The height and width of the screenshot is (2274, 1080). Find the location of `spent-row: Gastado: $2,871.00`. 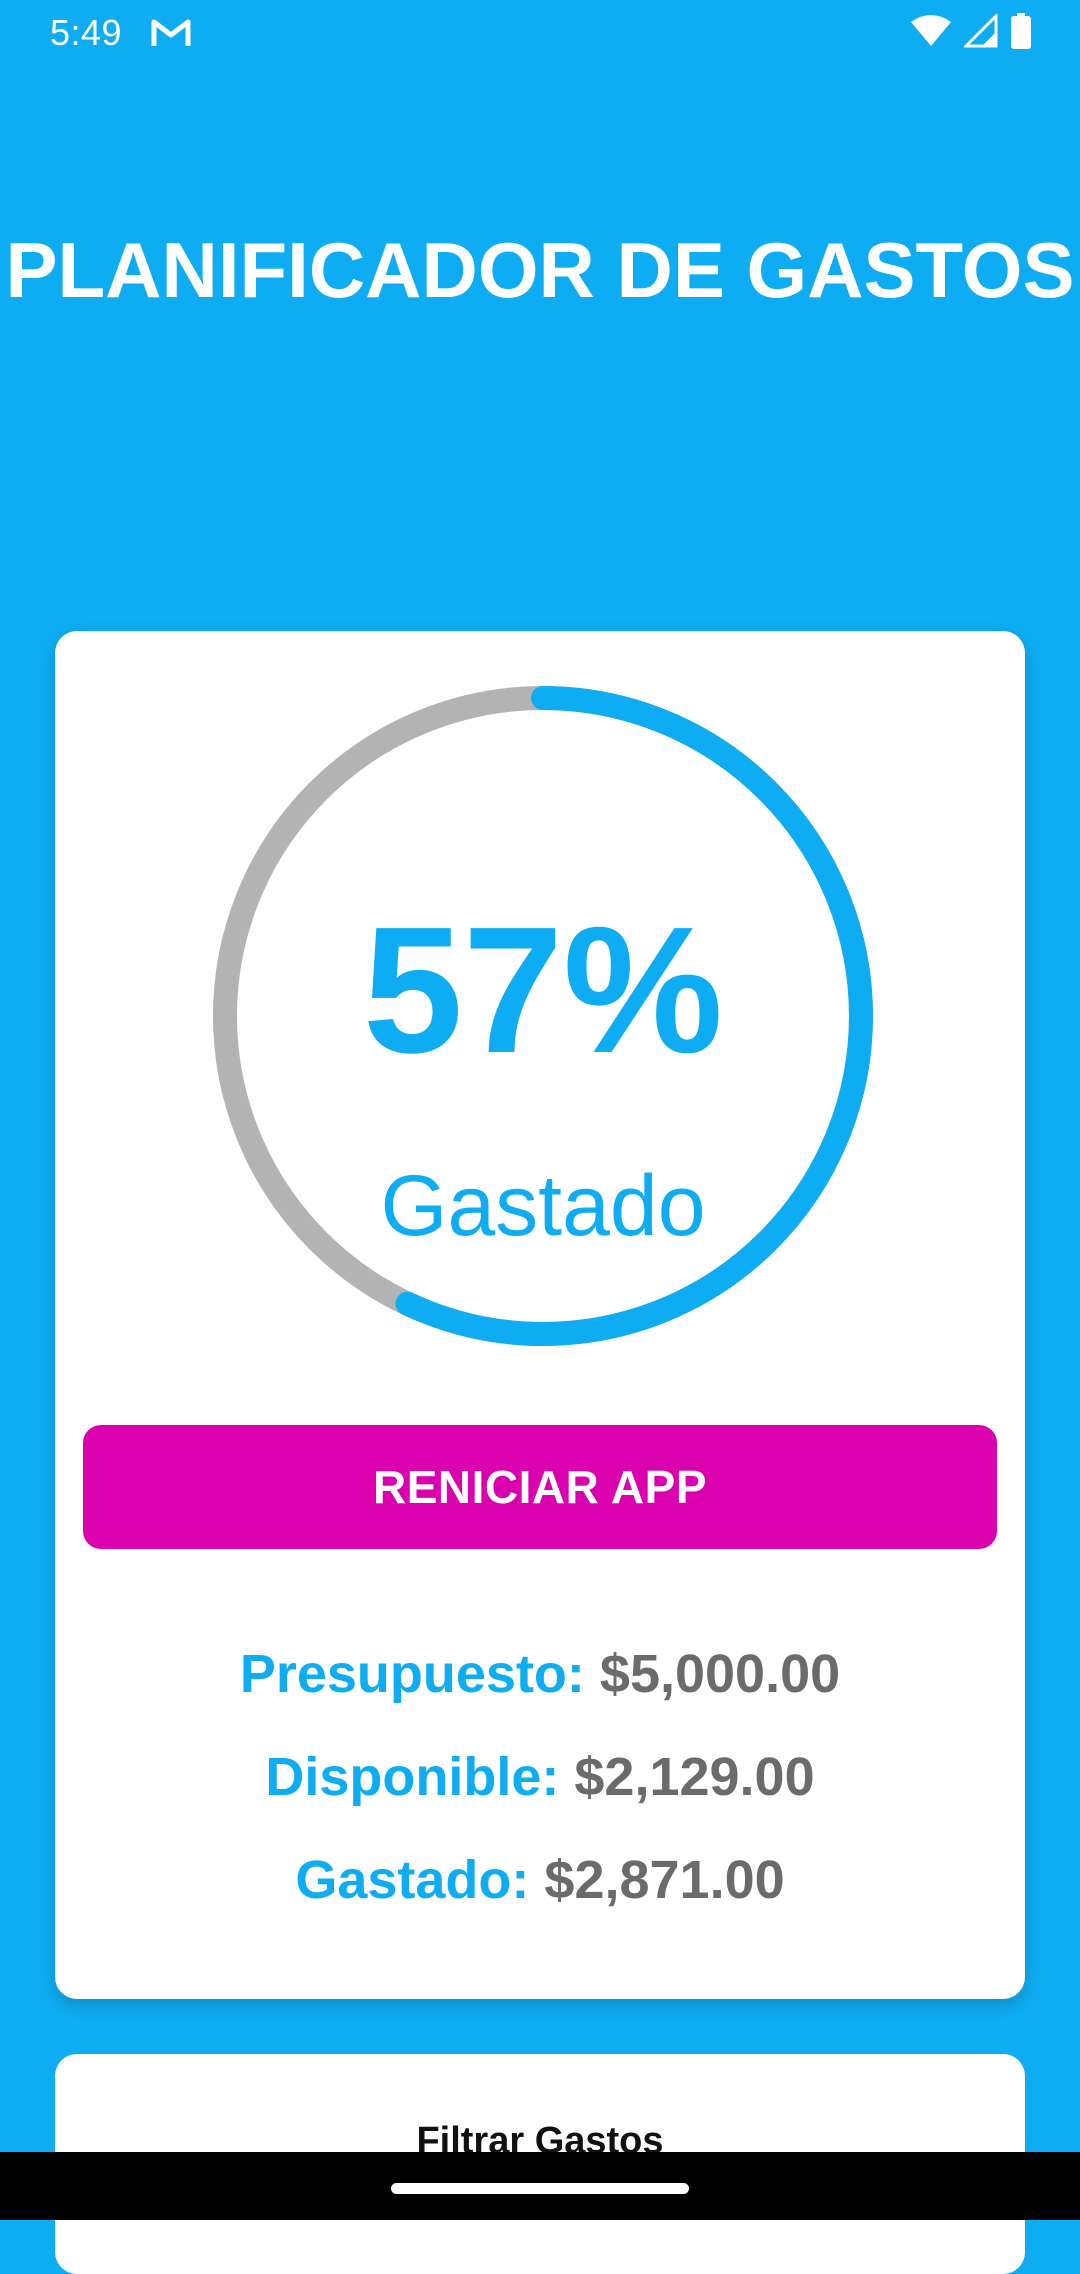

spent-row: Gastado: $2,871.00 is located at coordinates (540, 1880).